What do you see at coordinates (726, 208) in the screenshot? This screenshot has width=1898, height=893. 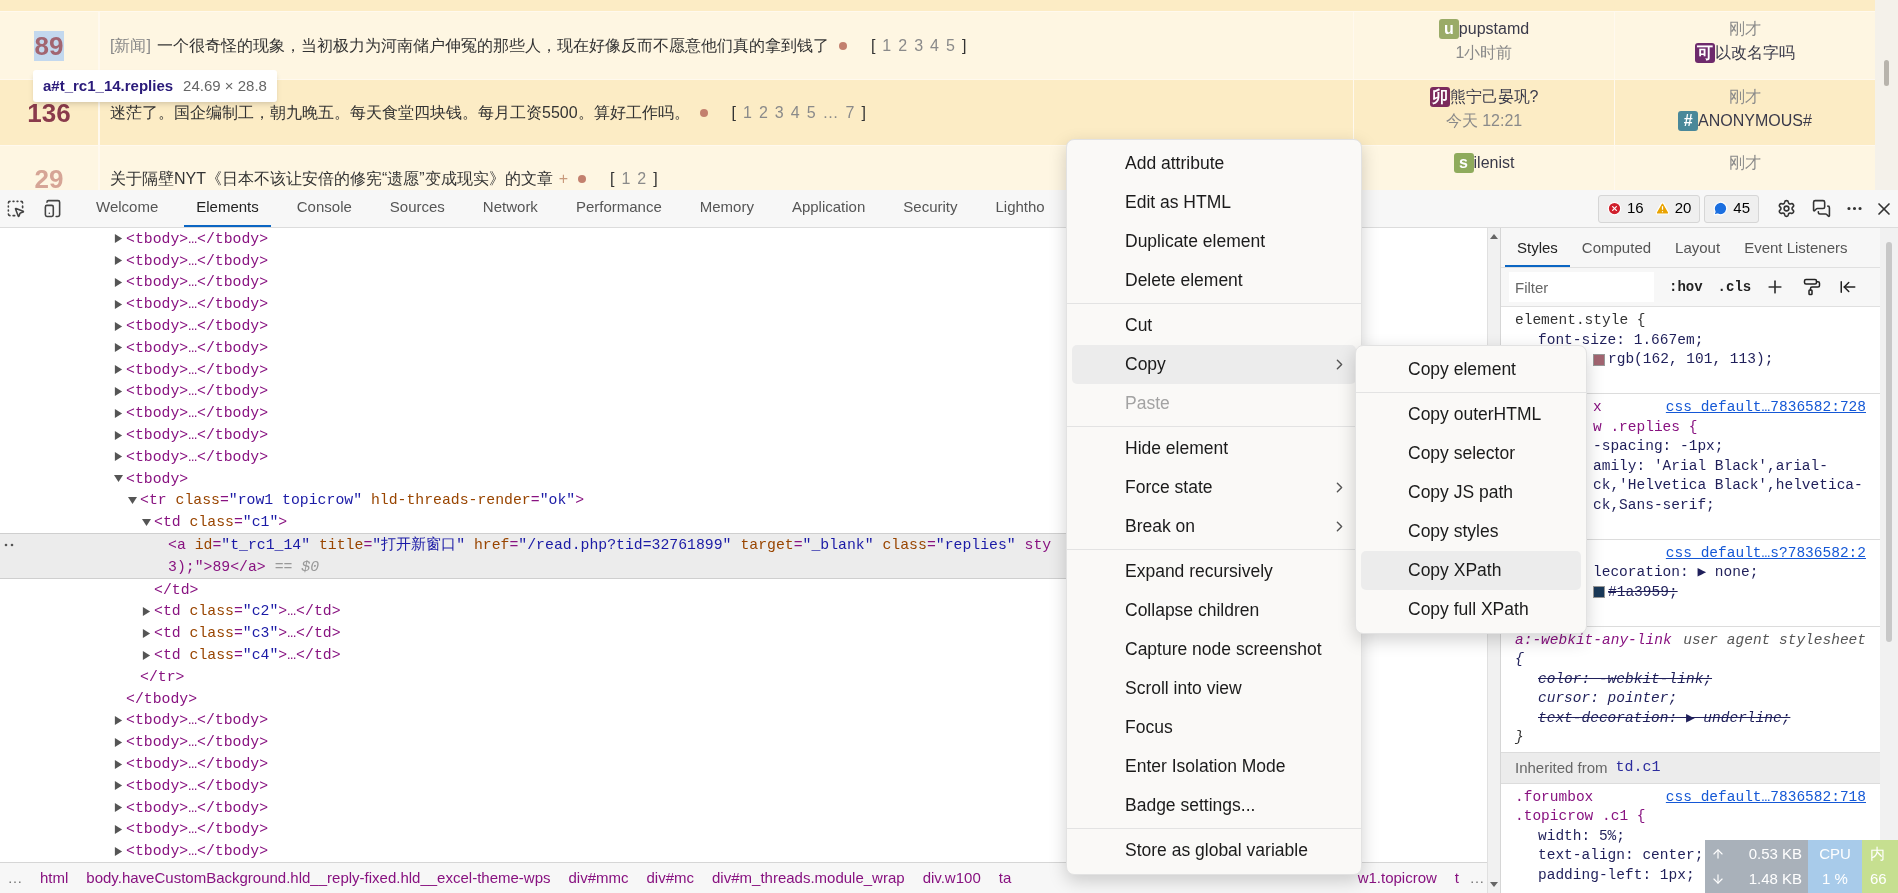 I see `devtools-tab: Memory` at bounding box center [726, 208].